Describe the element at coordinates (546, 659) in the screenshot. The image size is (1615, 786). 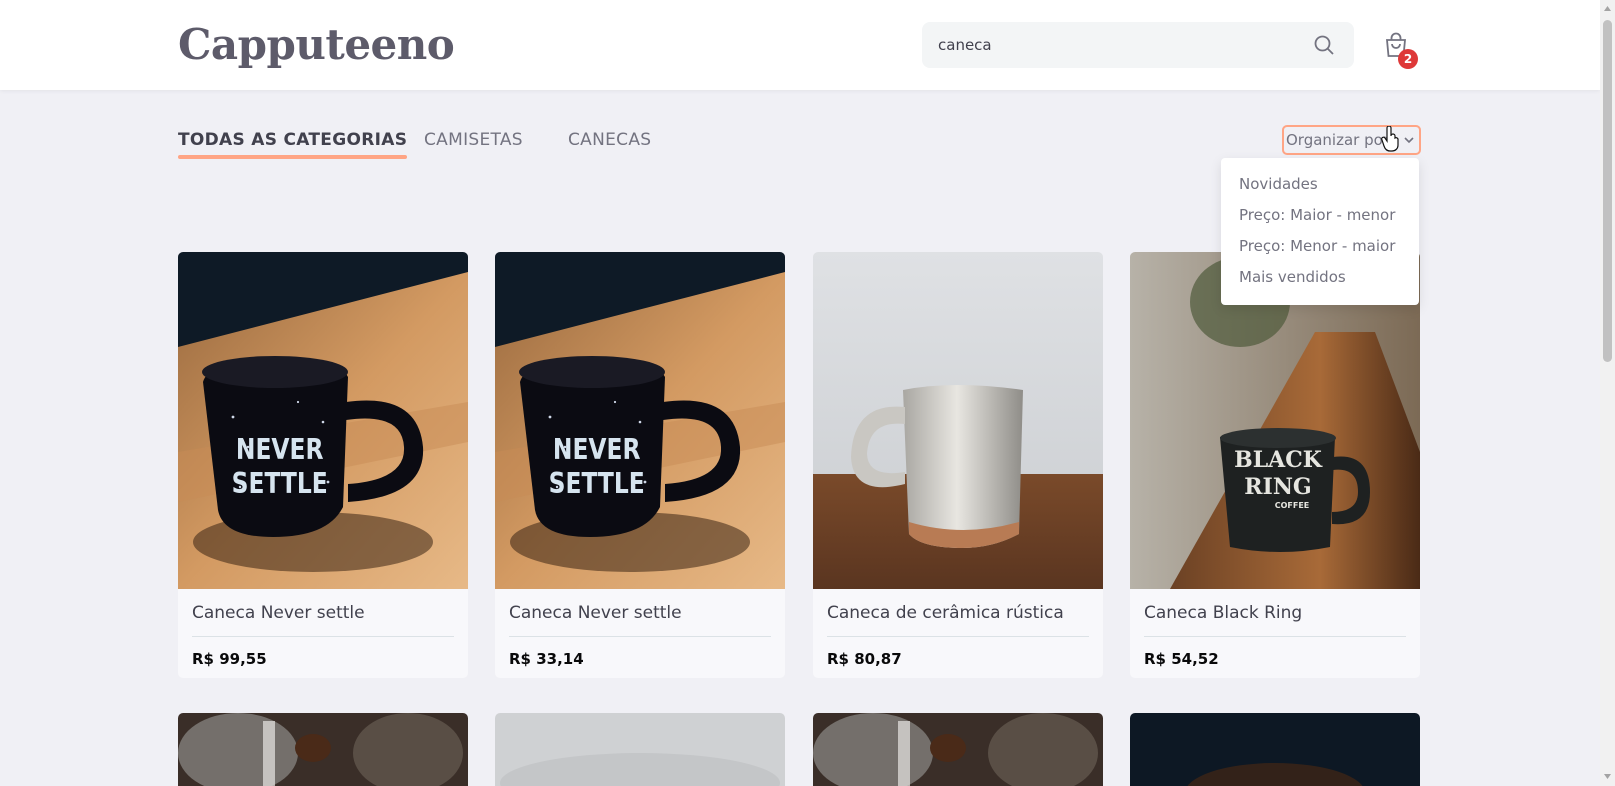
I see `product-price: R$ 33,14` at that location.